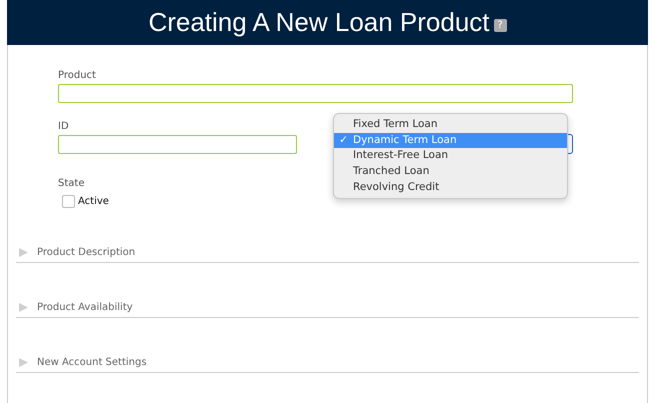 The width and height of the screenshot is (655, 403). Describe the element at coordinates (86, 252) in the screenshot. I see `section-title: Product Description` at that location.